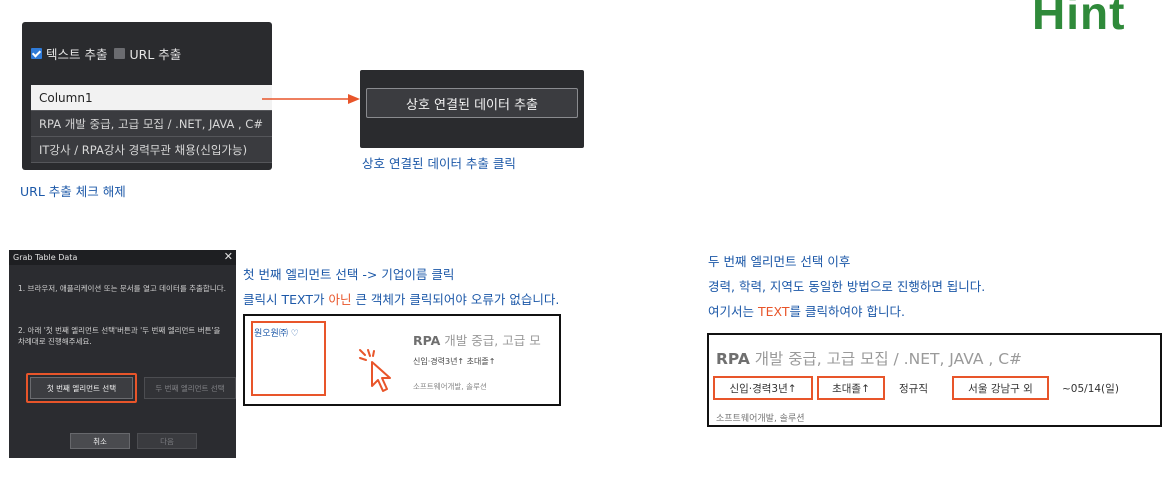 The width and height of the screenshot is (1171, 478). What do you see at coordinates (1000, 388) in the screenshot?
I see `location-field: 서울 강남구 외` at bounding box center [1000, 388].